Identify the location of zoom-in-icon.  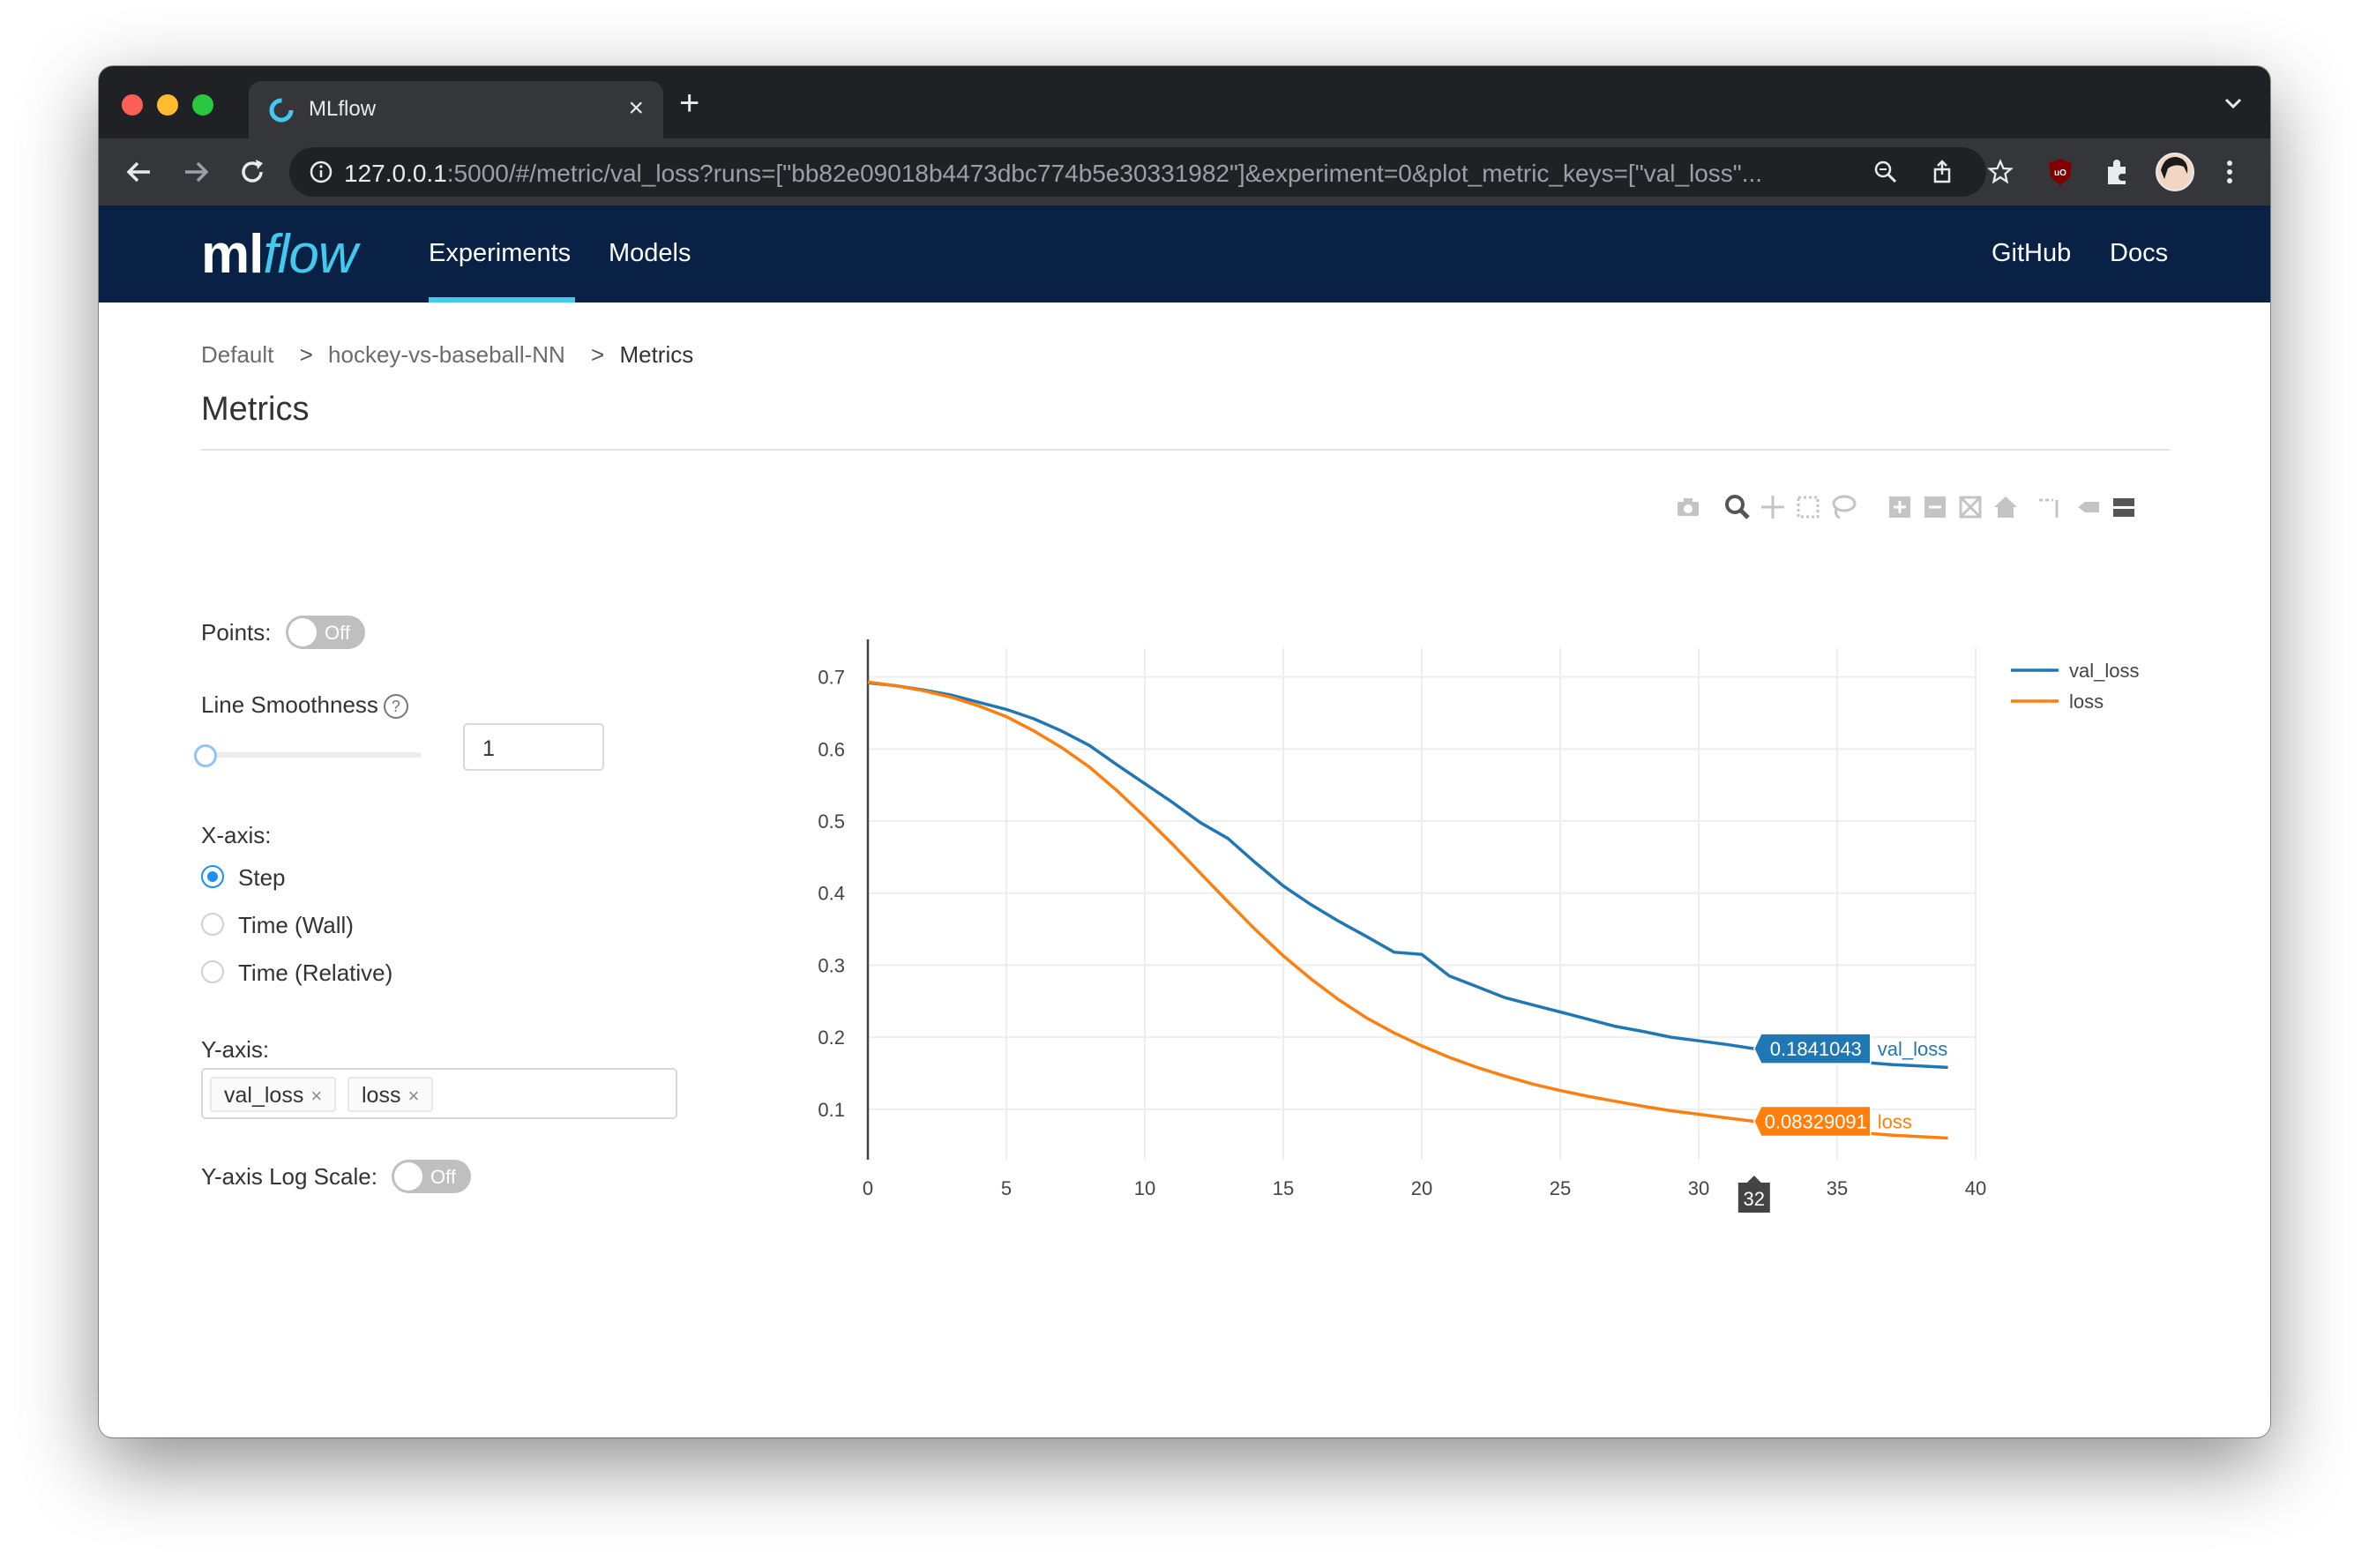
(1900, 507).